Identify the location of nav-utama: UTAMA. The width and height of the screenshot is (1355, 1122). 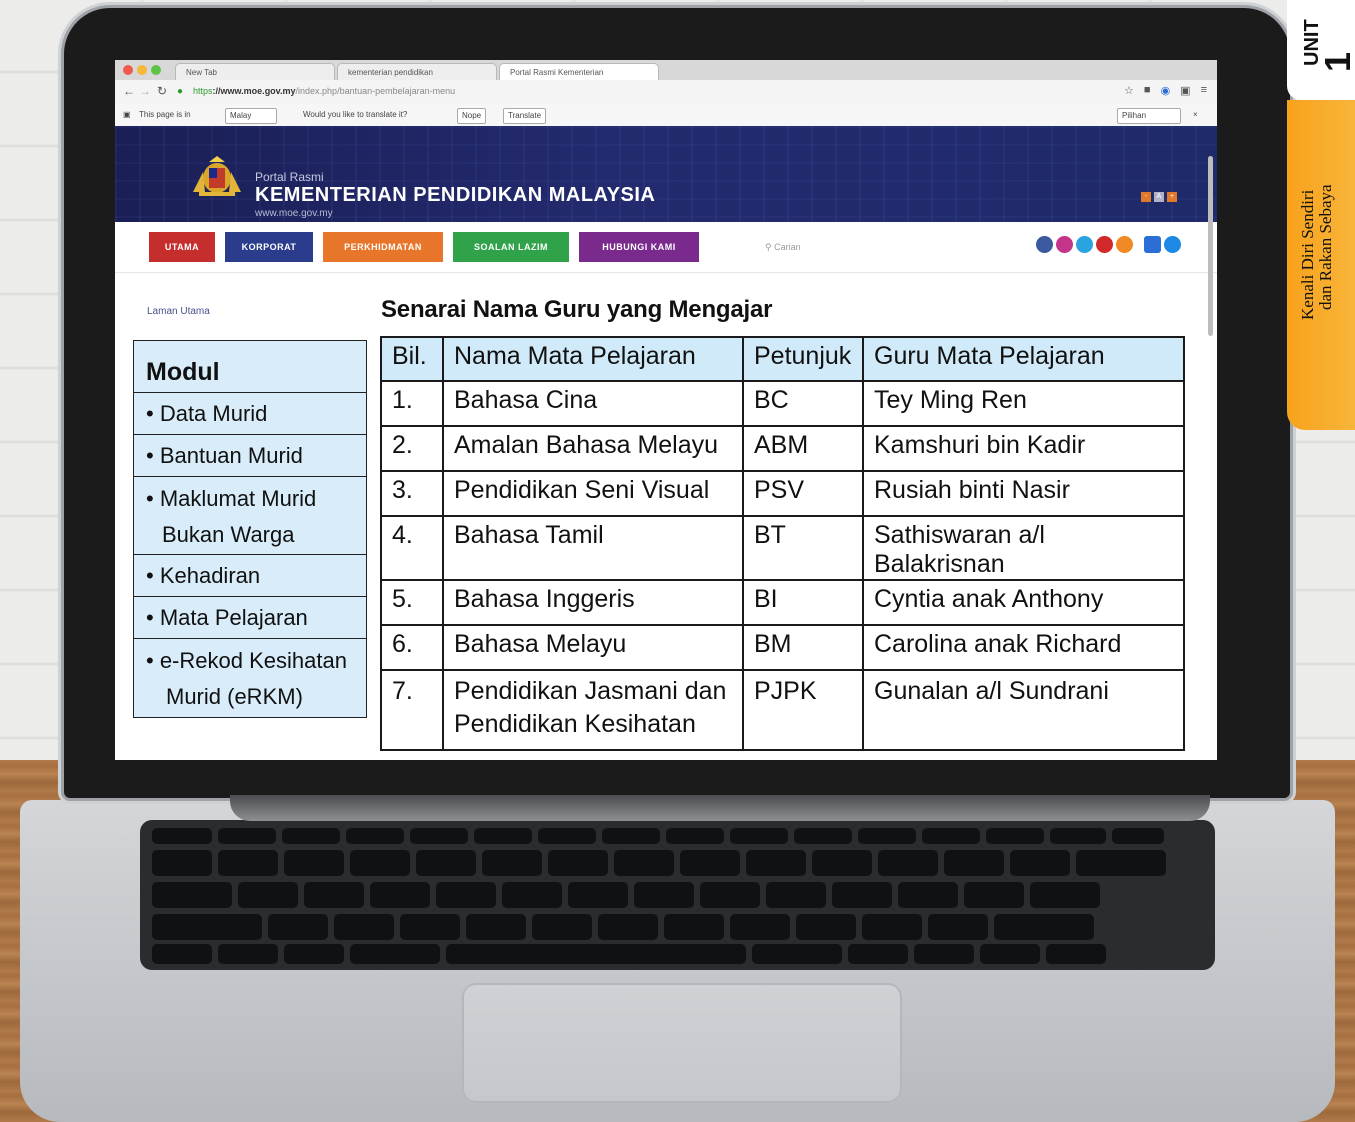
(182, 247).